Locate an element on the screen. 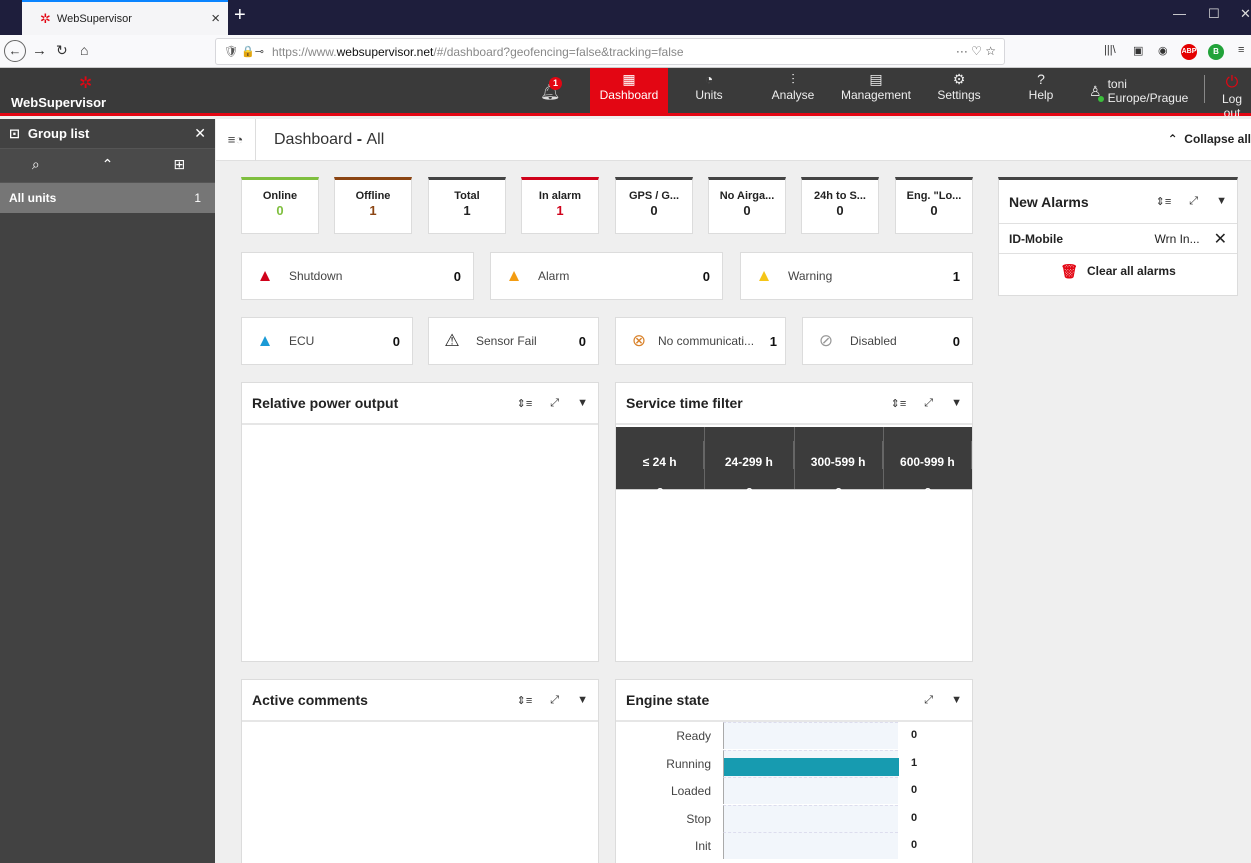 The height and width of the screenshot is (863, 1251). new-tab-icon: + is located at coordinates (240, 15).